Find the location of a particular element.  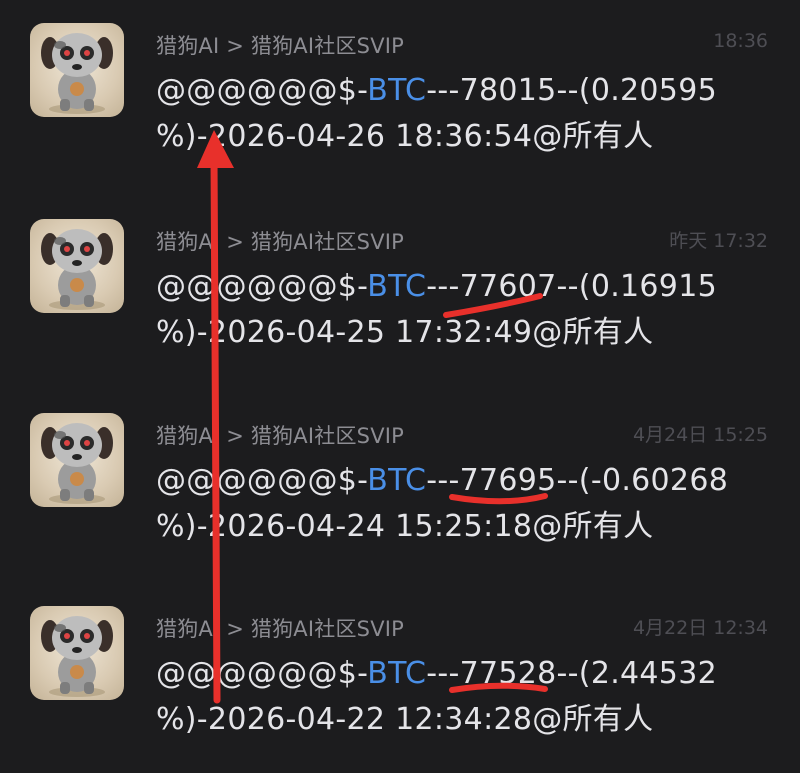

price-change: ---77695--(-0.60268 is located at coordinates (577, 480).